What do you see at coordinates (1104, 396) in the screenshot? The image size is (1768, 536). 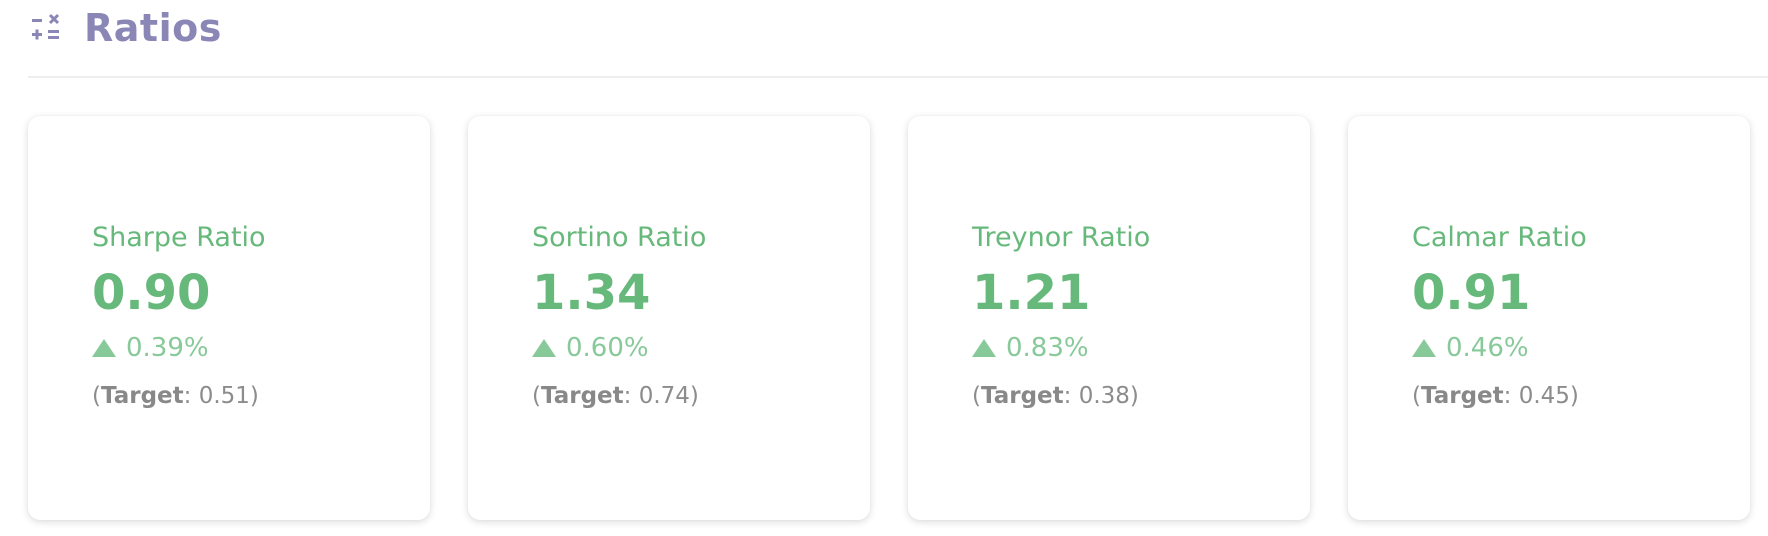 I see `target-value: 0.38` at bounding box center [1104, 396].